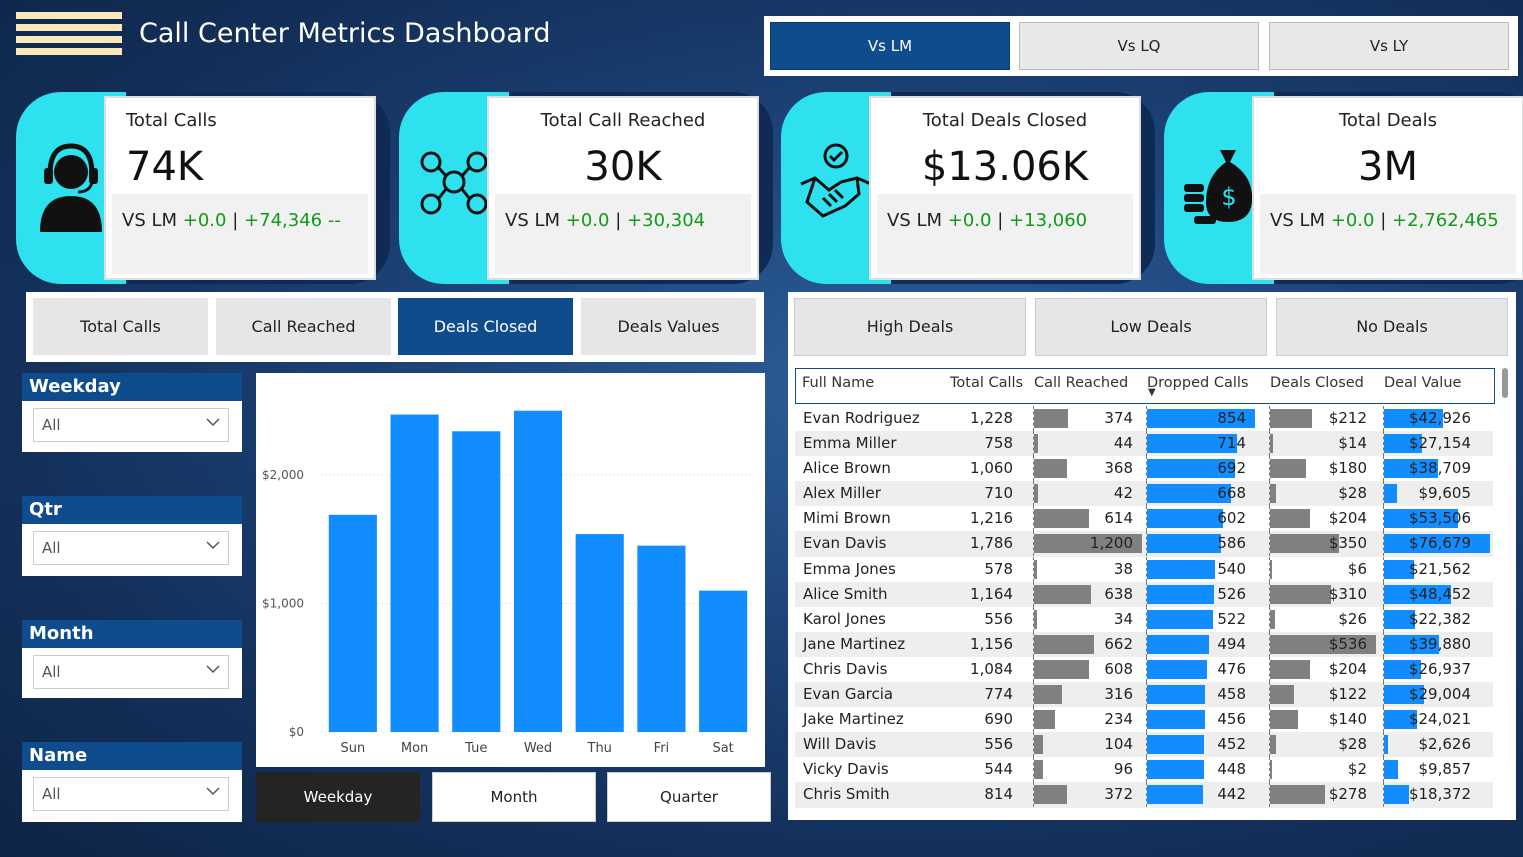  What do you see at coordinates (910, 327) in the screenshot?
I see `high-deals-button: High Deals` at bounding box center [910, 327].